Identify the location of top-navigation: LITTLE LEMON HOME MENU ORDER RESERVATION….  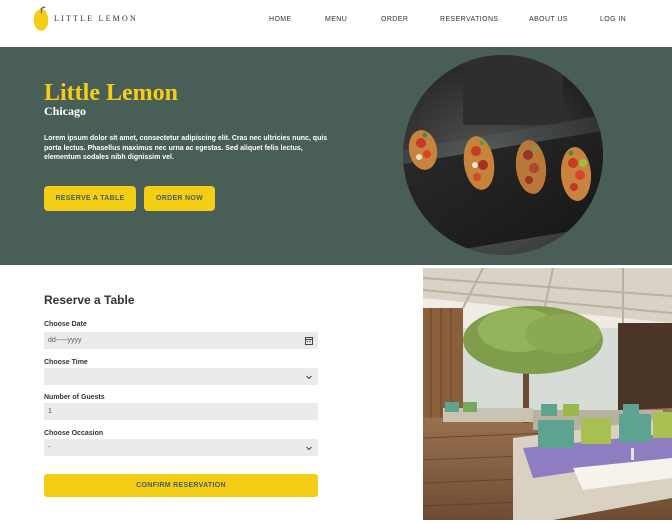
(336, 23).